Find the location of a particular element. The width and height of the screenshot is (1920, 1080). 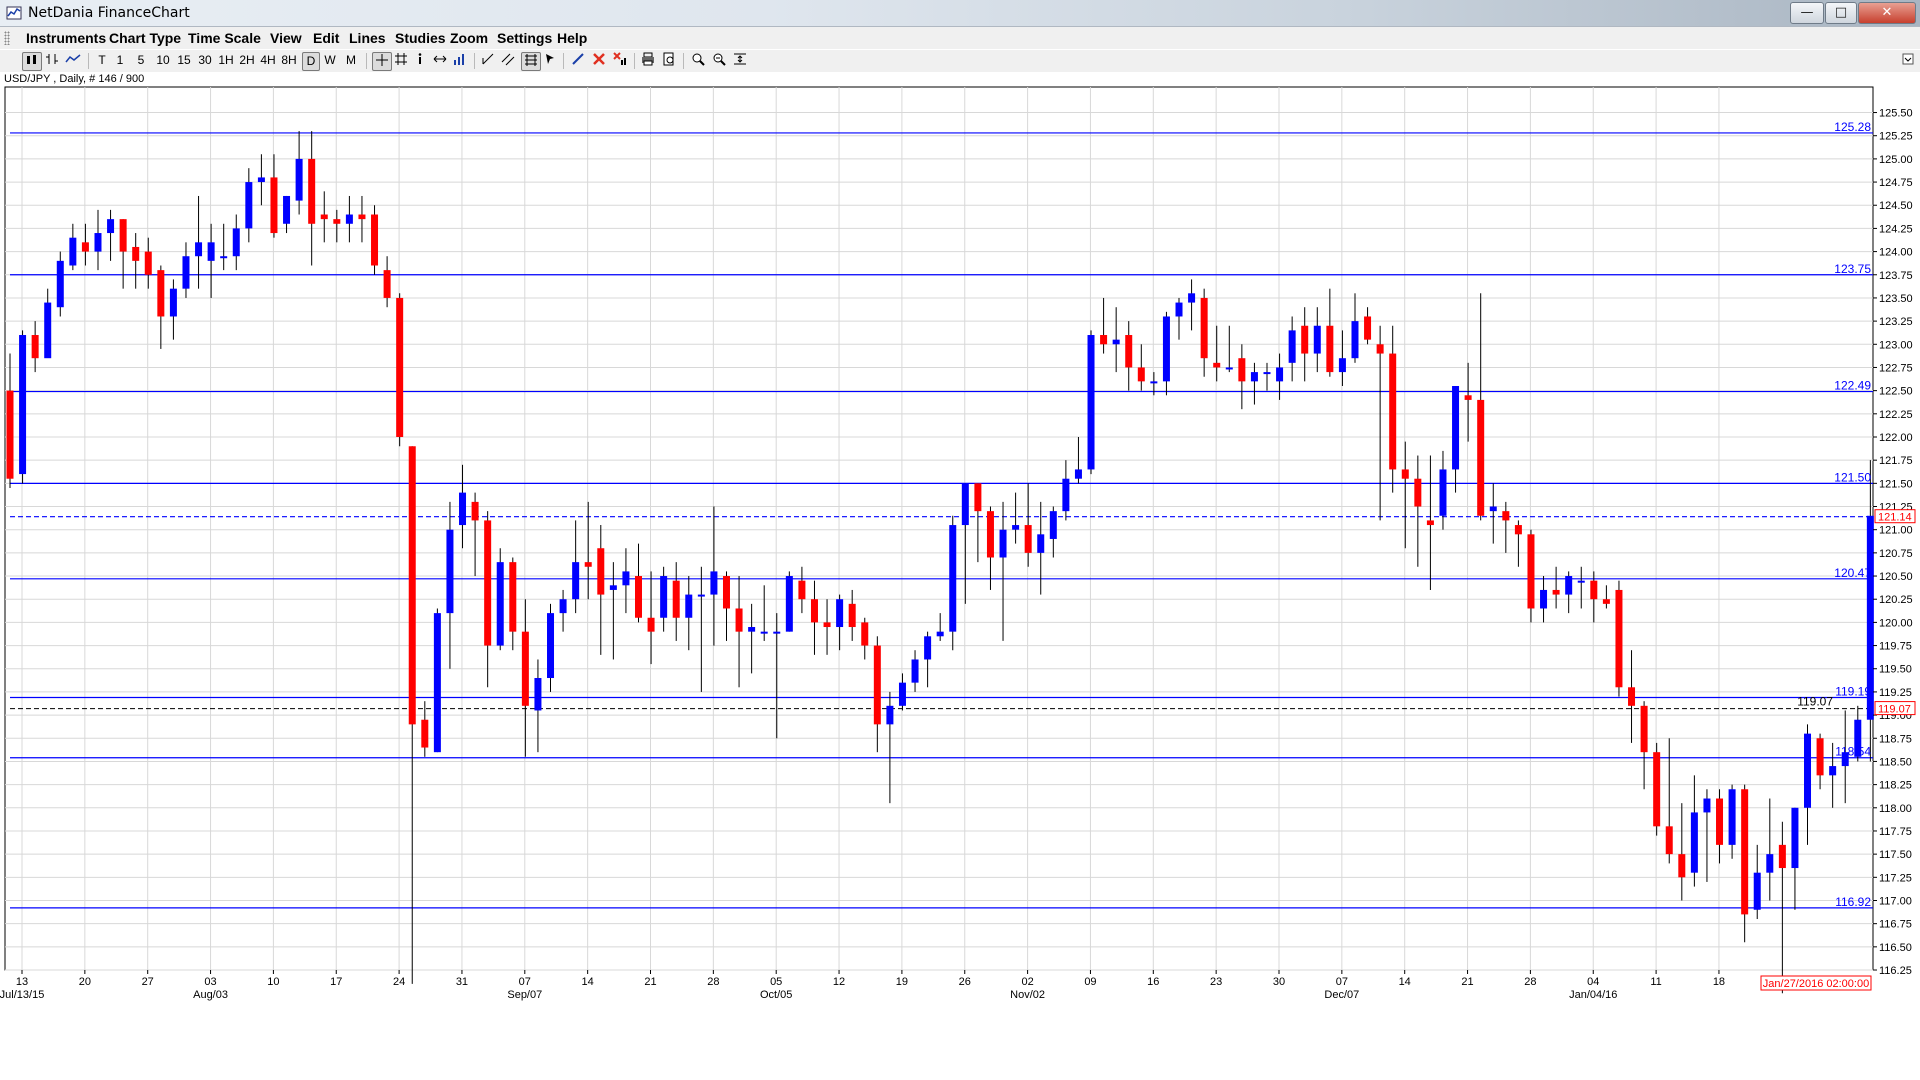

x-tick-label: 02 is located at coordinates (1027, 982).